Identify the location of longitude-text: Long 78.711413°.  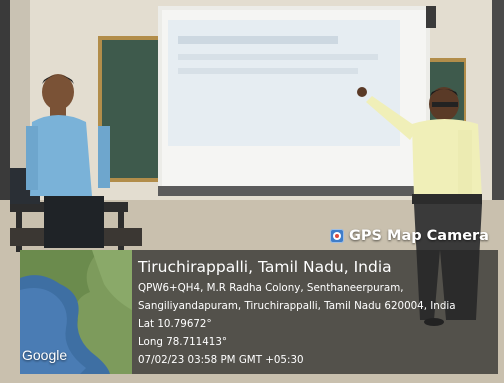
(183, 342).